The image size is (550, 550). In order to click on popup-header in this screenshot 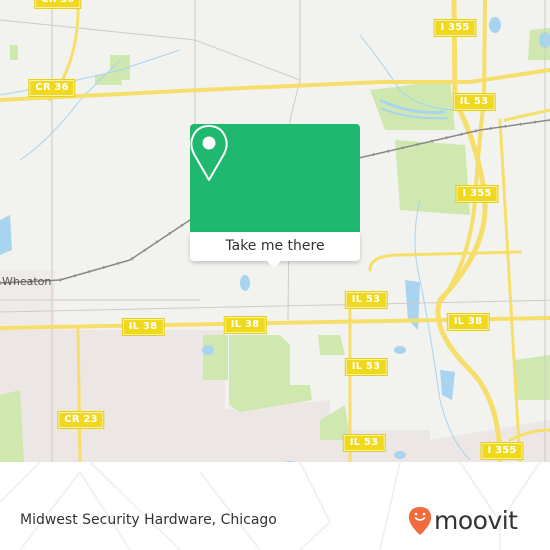, I will do `click(275, 178)`.